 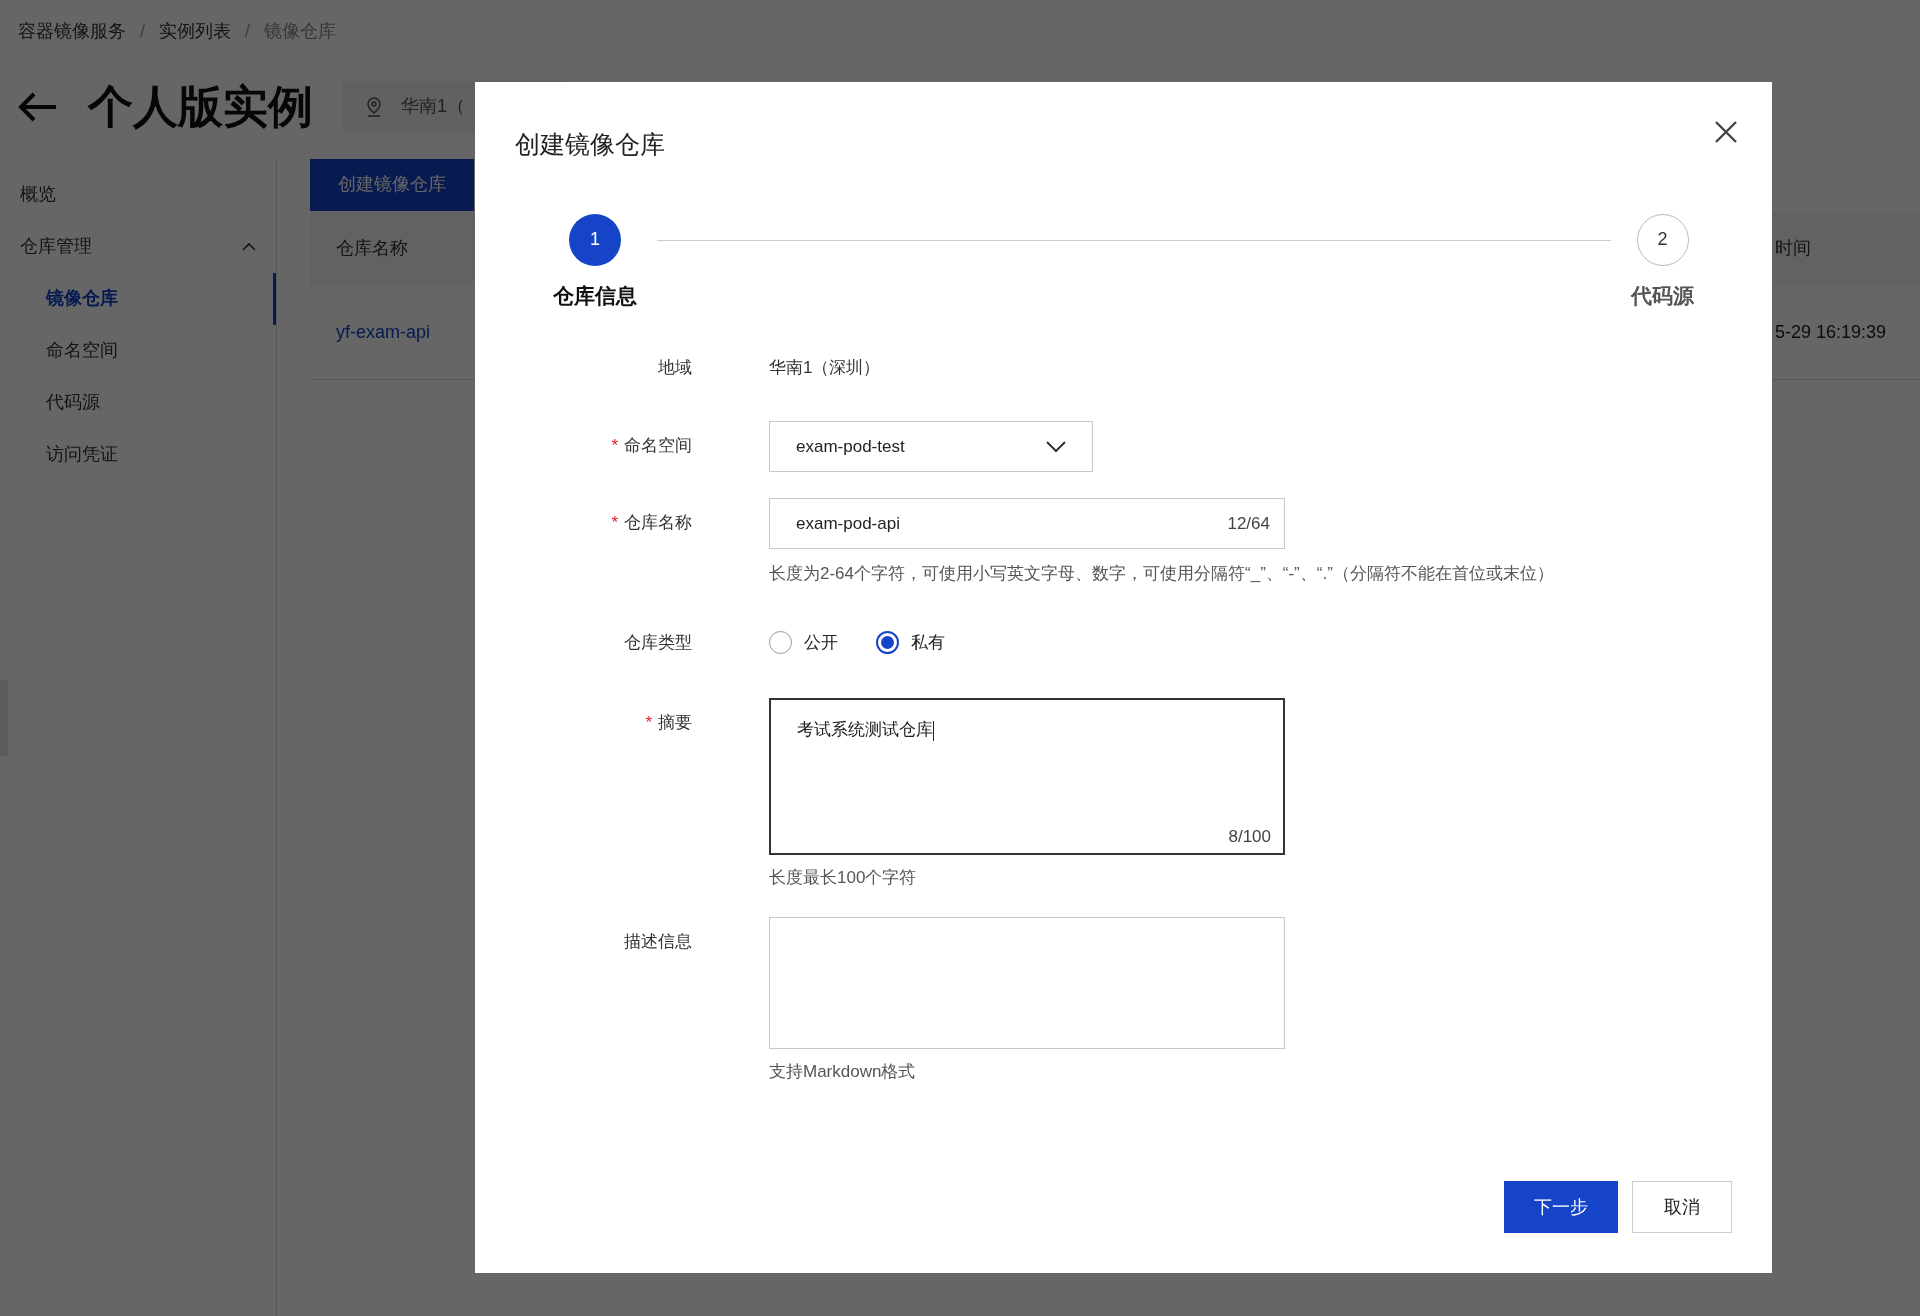 What do you see at coordinates (72, 31) in the screenshot?
I see `breadcrumb-item: 容器镜像服务` at bounding box center [72, 31].